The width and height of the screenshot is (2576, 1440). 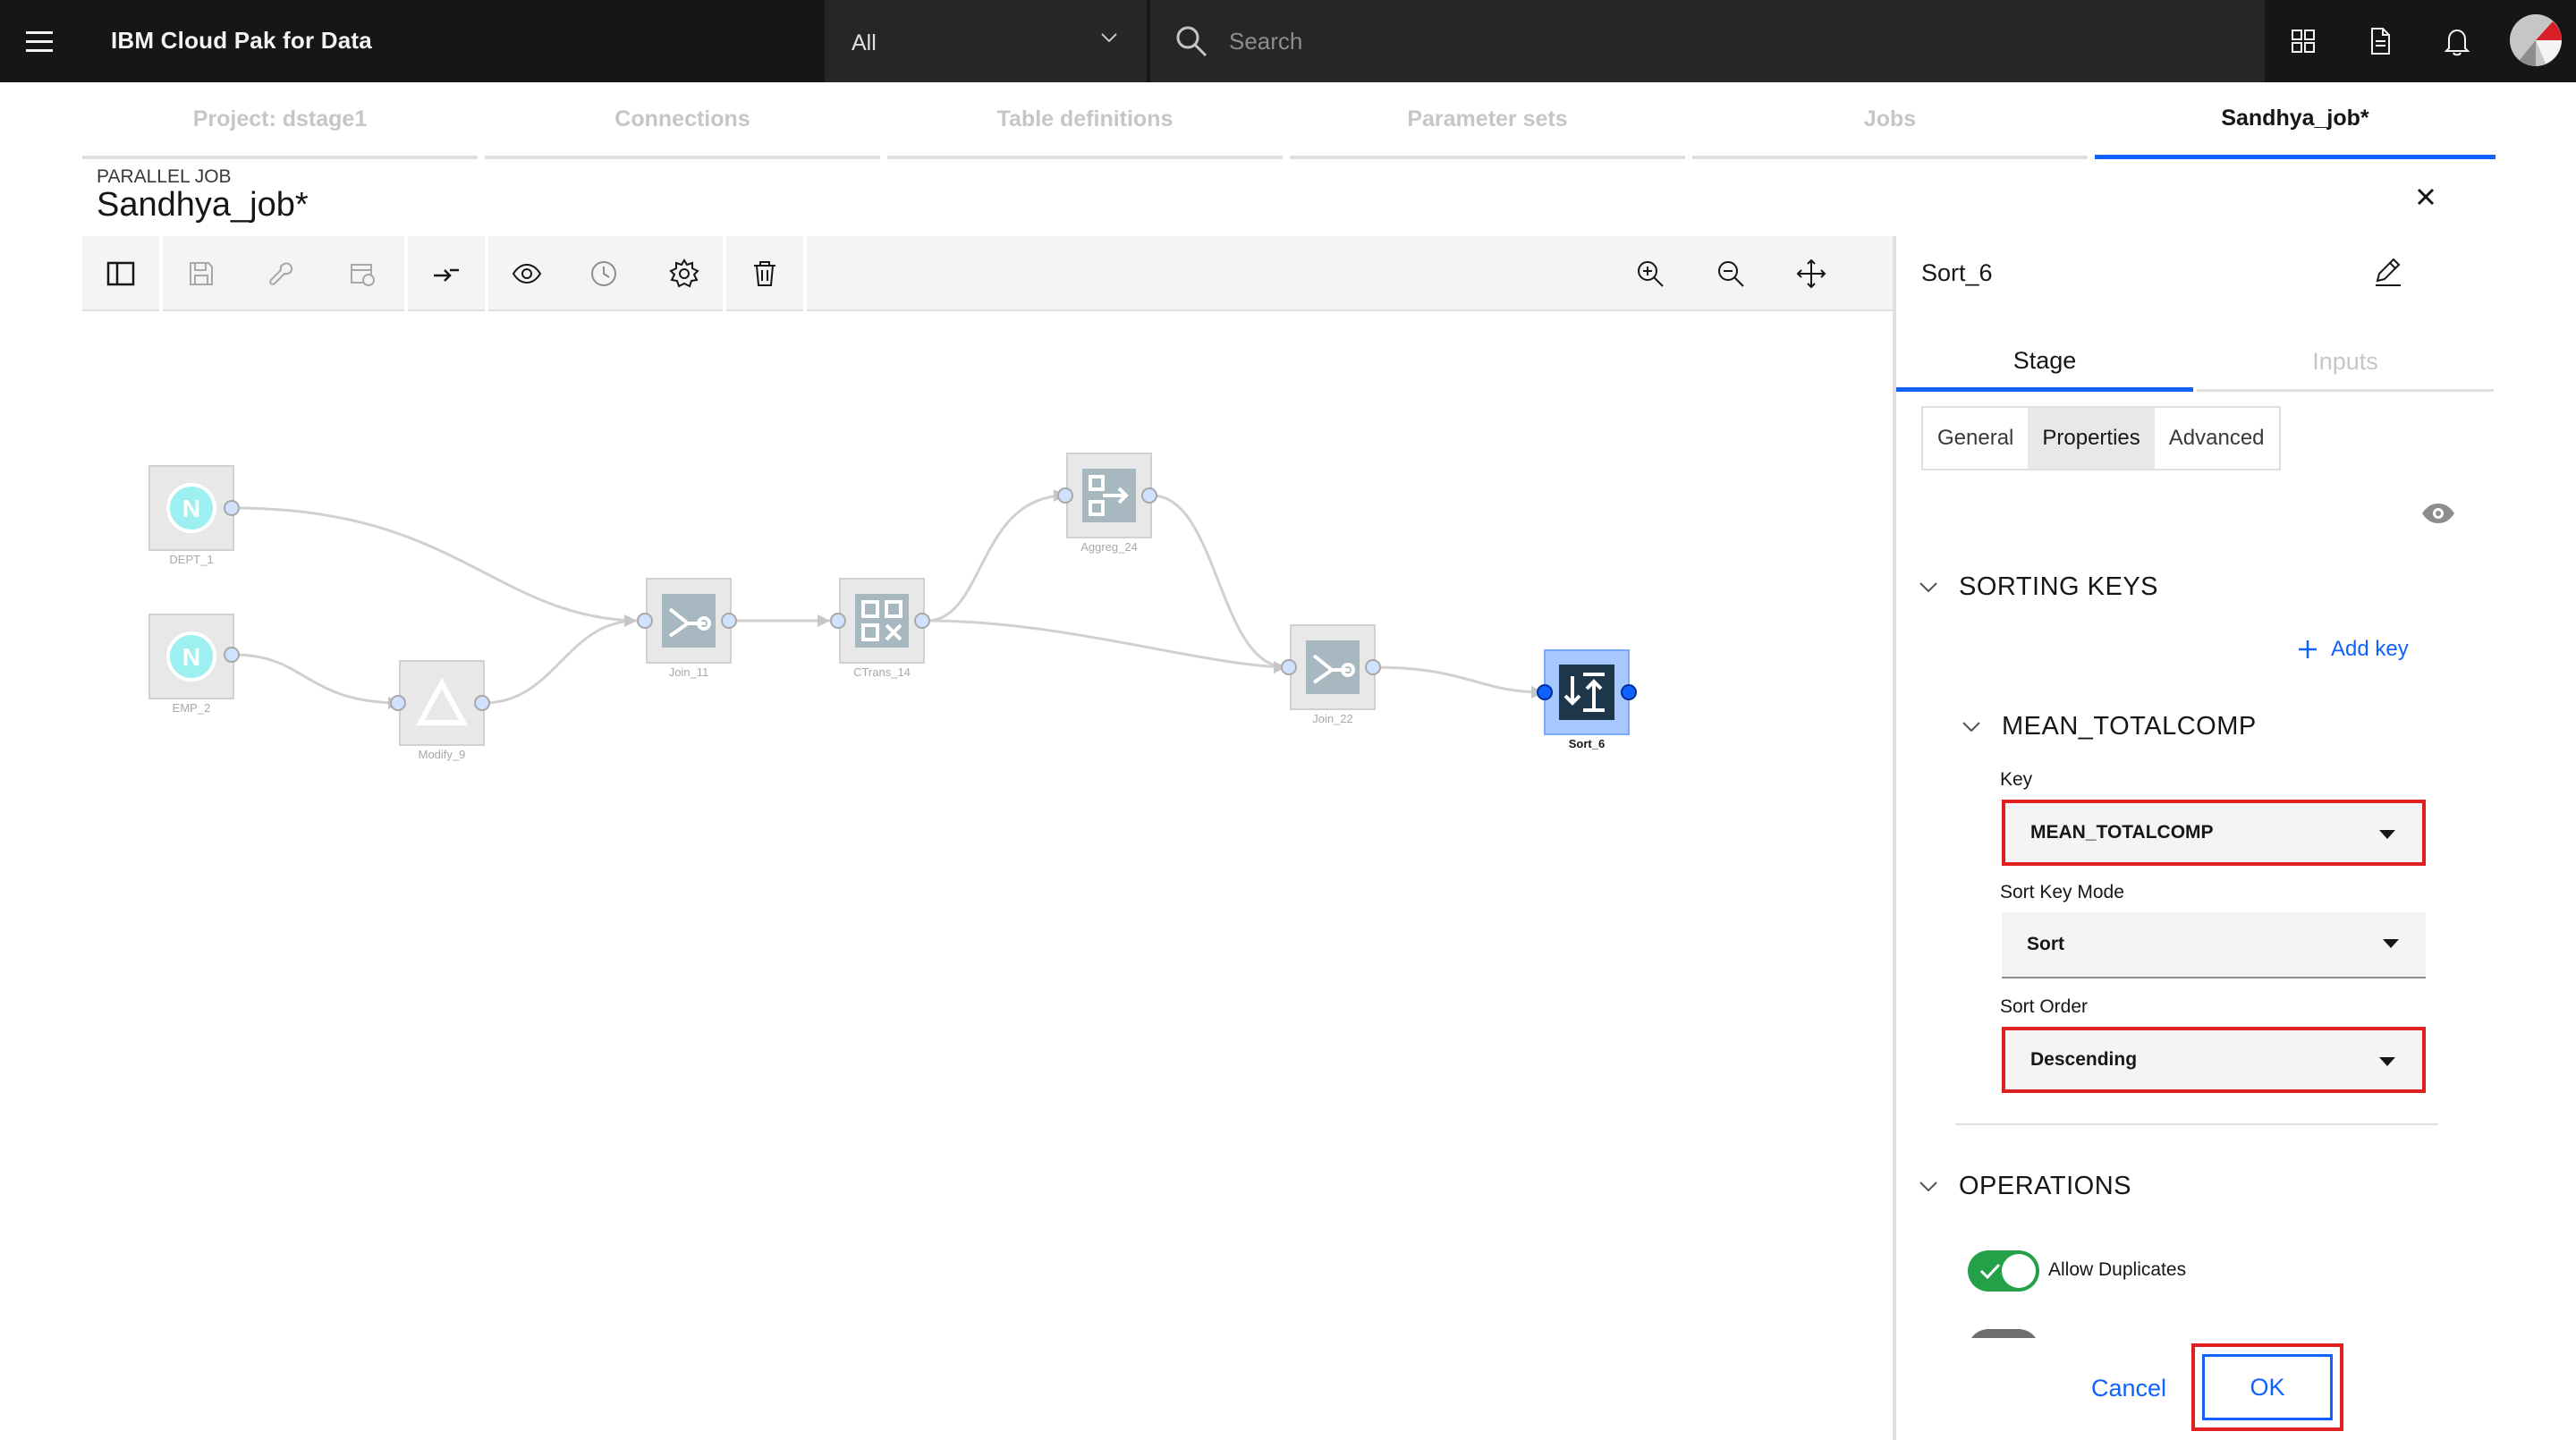 I want to click on zoom-in-button, so click(x=1650, y=273).